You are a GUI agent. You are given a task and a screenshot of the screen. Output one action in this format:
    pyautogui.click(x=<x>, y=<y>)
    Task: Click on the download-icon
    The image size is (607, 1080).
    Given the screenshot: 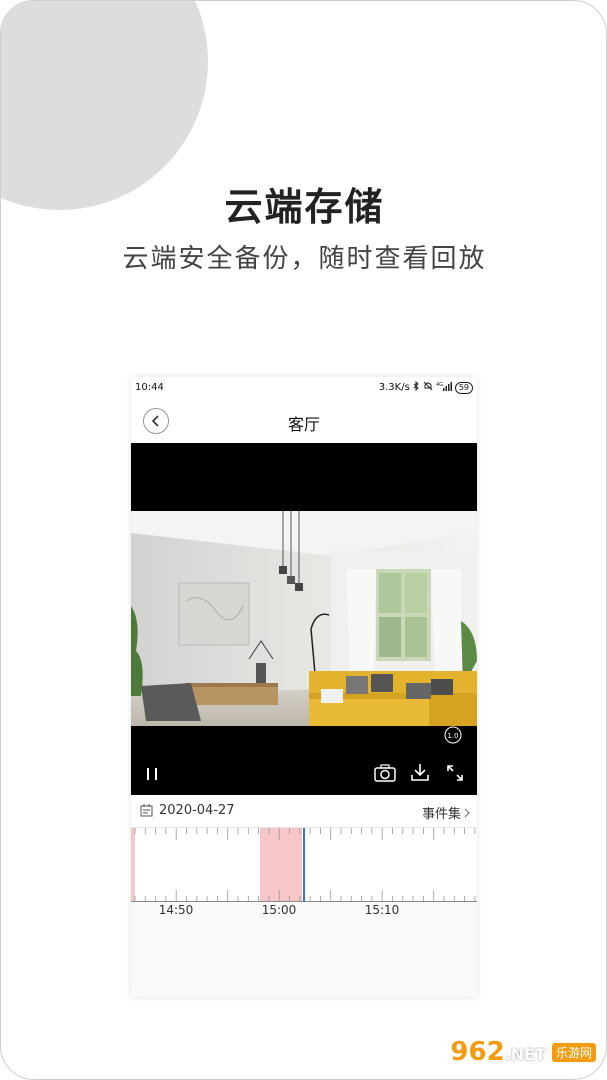 What is the action you would take?
    pyautogui.click(x=420, y=772)
    